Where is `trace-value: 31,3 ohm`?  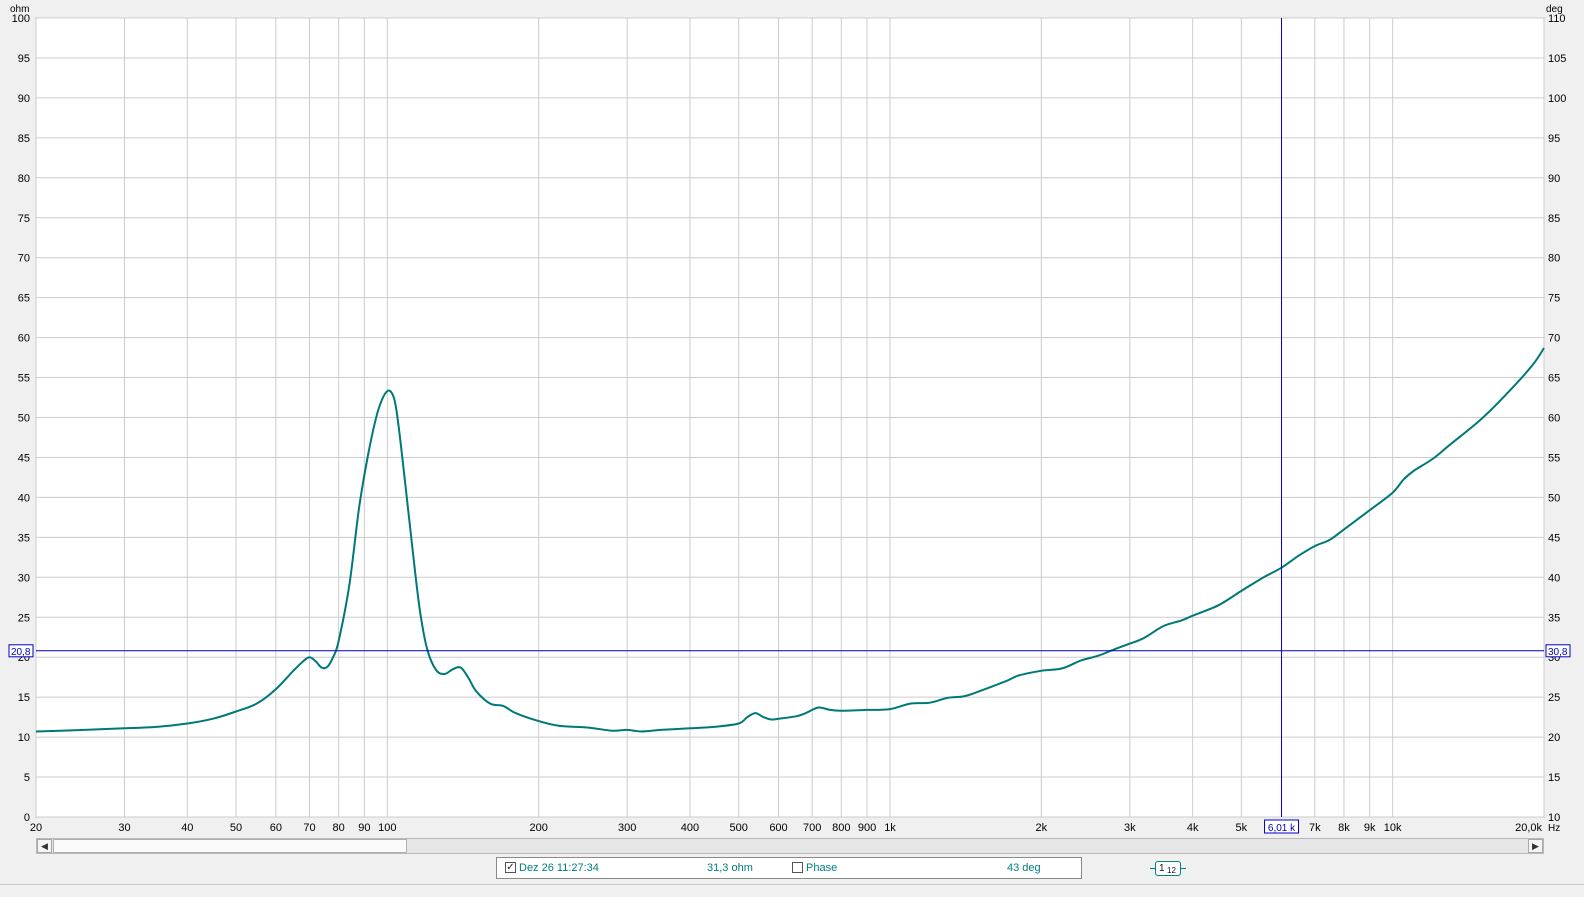 trace-value: 31,3 ohm is located at coordinates (730, 868).